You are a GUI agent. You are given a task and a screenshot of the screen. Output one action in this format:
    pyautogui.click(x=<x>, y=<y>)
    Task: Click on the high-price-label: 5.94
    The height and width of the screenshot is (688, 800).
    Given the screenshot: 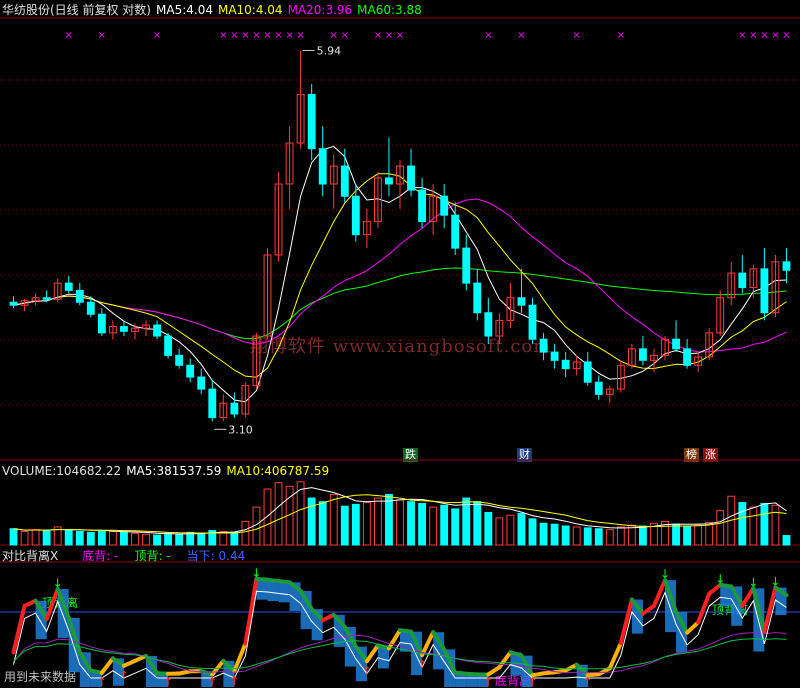 What is the action you would take?
    pyautogui.click(x=329, y=50)
    